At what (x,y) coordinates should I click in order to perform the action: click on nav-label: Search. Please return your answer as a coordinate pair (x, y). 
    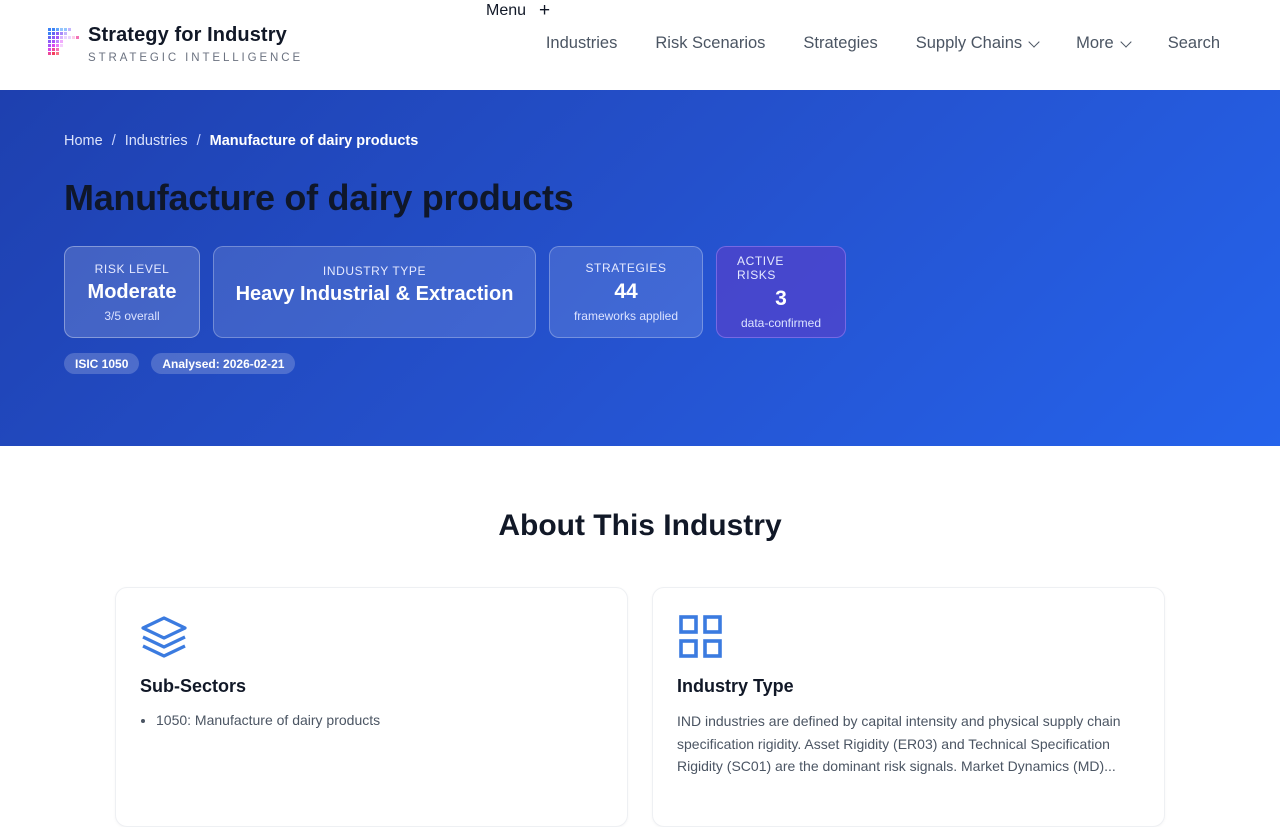
    Looking at the image, I should click on (1193, 43).